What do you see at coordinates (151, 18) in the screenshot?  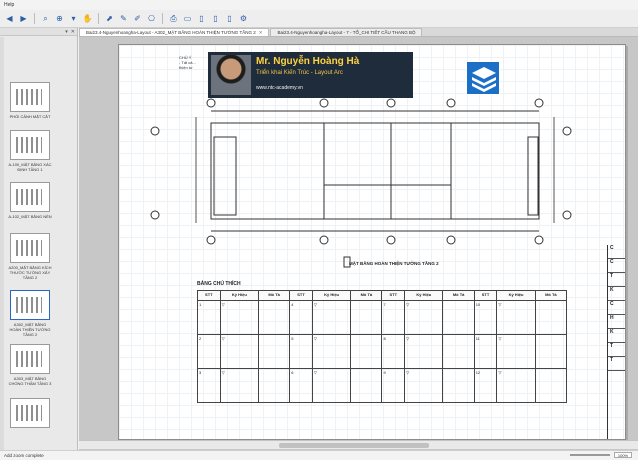 I see `stamp-icon: ⎔` at bounding box center [151, 18].